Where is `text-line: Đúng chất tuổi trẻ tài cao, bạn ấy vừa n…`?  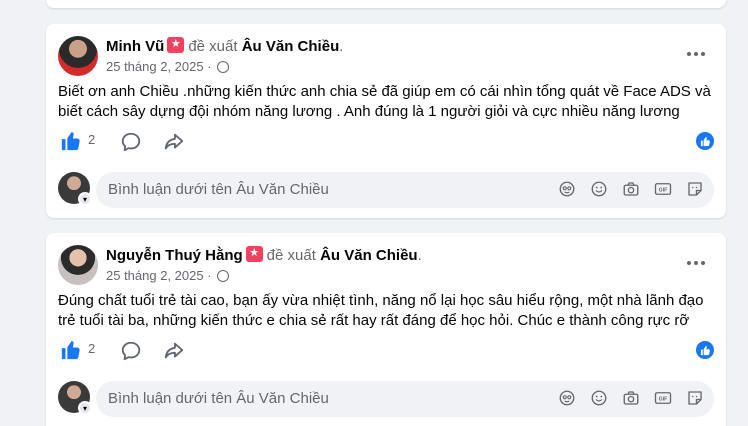
text-line: Đúng chất tuổi trẻ tài cao, bạn ấy vừa n… is located at coordinates (381, 300).